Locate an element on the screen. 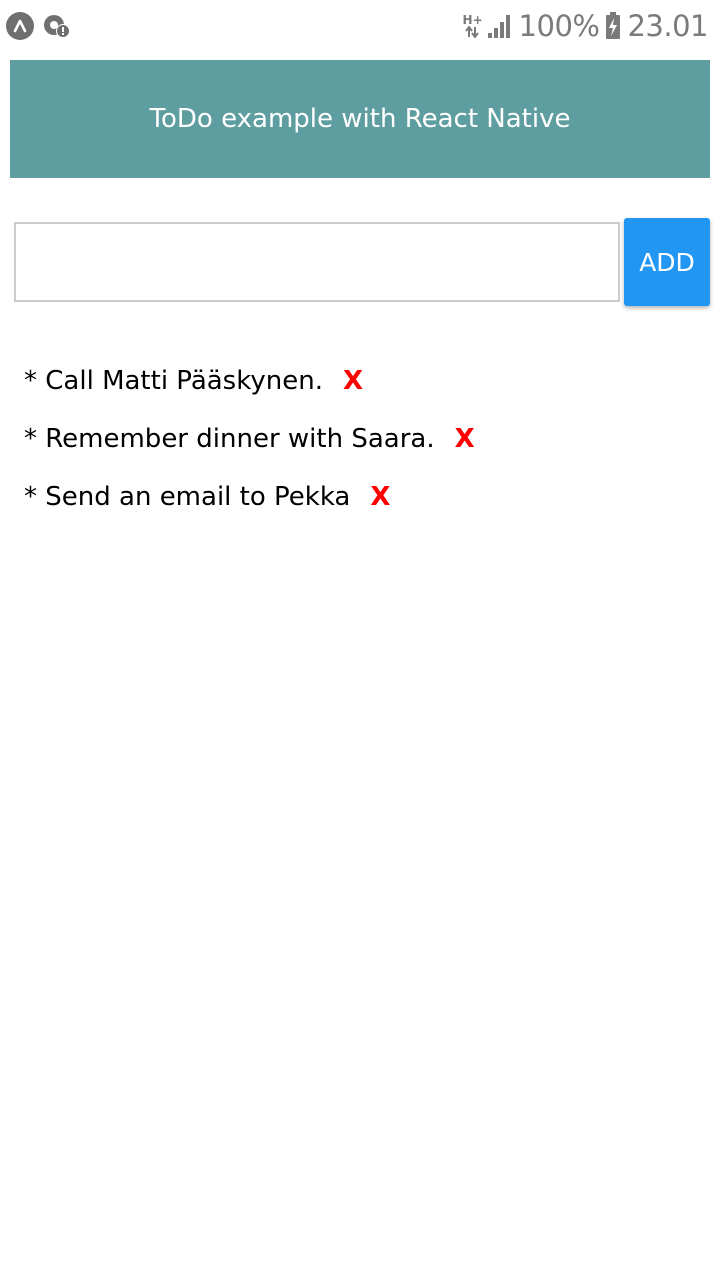 The height and width of the screenshot is (1280, 720). expo-icon is located at coordinates (20, 26).